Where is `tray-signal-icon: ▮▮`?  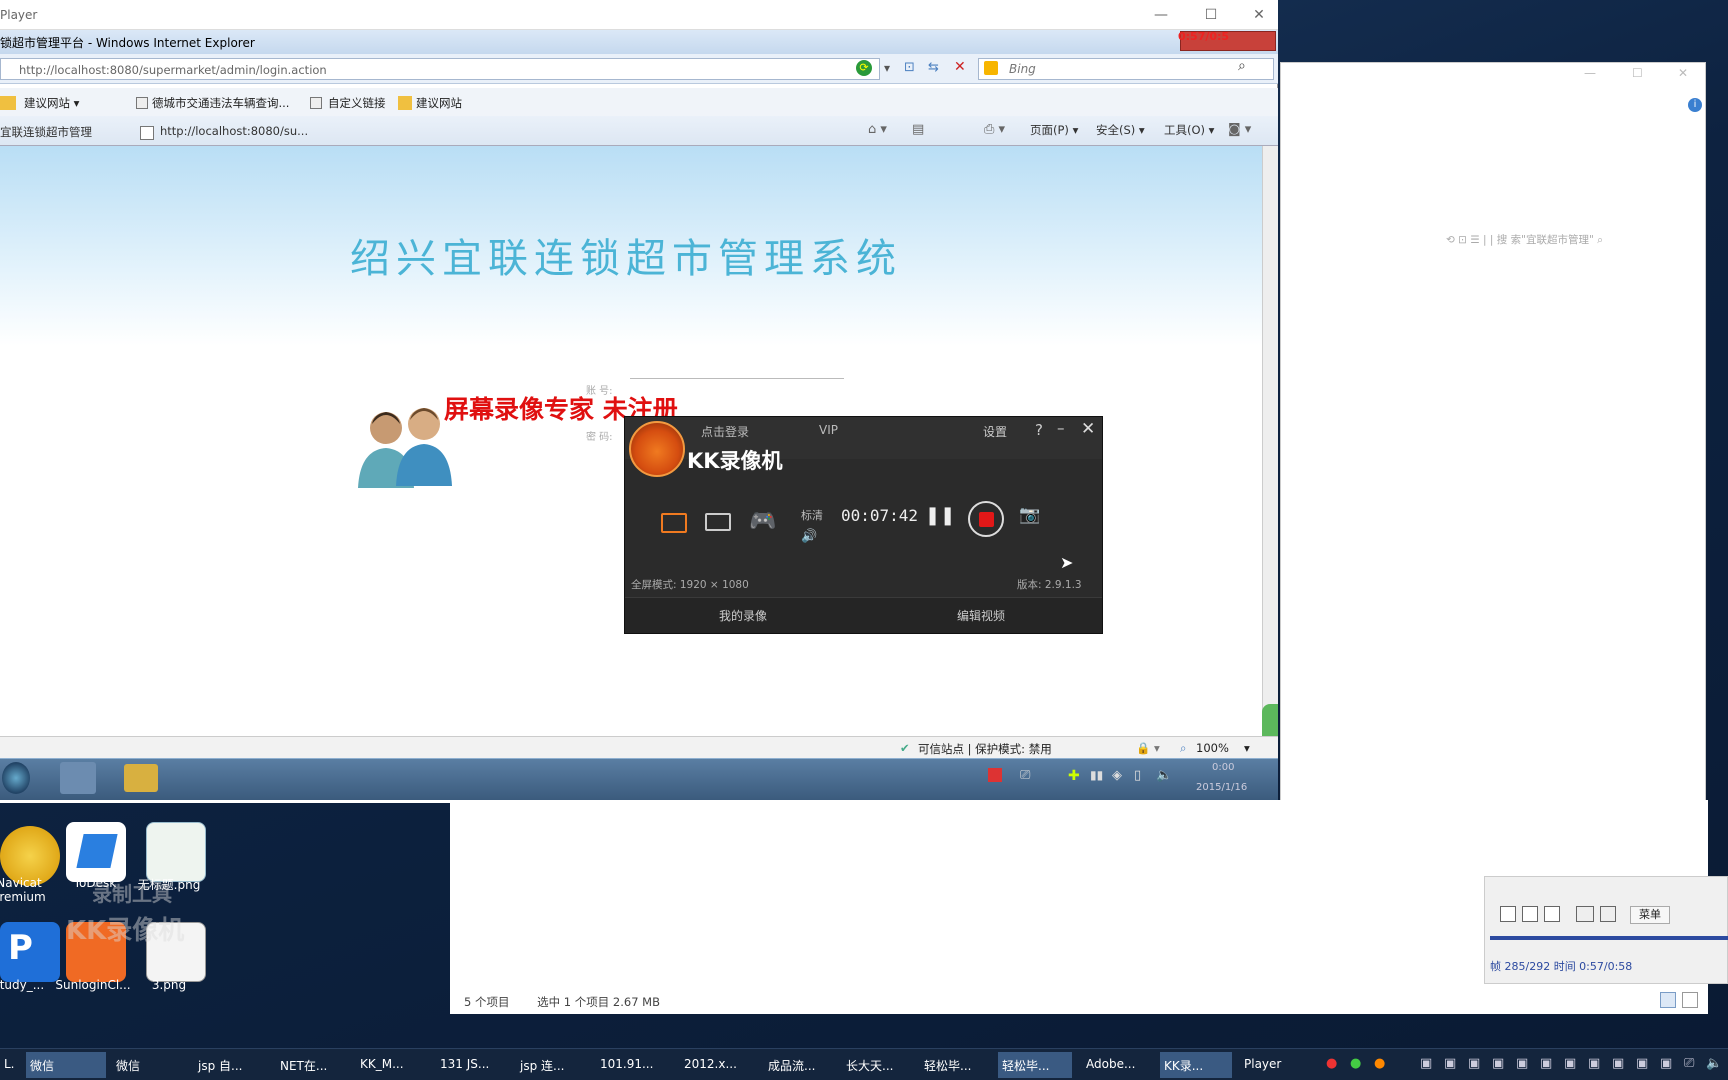
tray-signal-icon: ▮▮ is located at coordinates (1096, 775).